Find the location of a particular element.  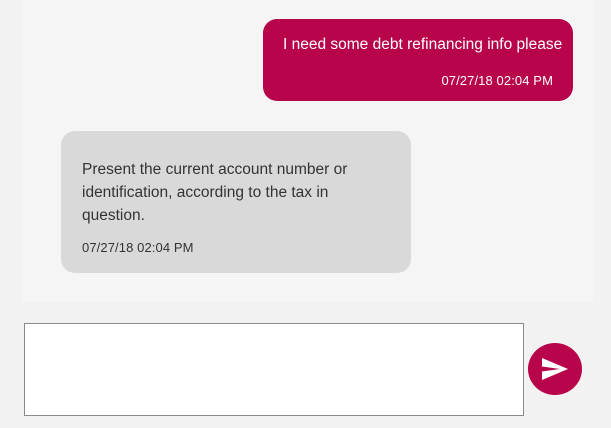

send-button is located at coordinates (555, 369).